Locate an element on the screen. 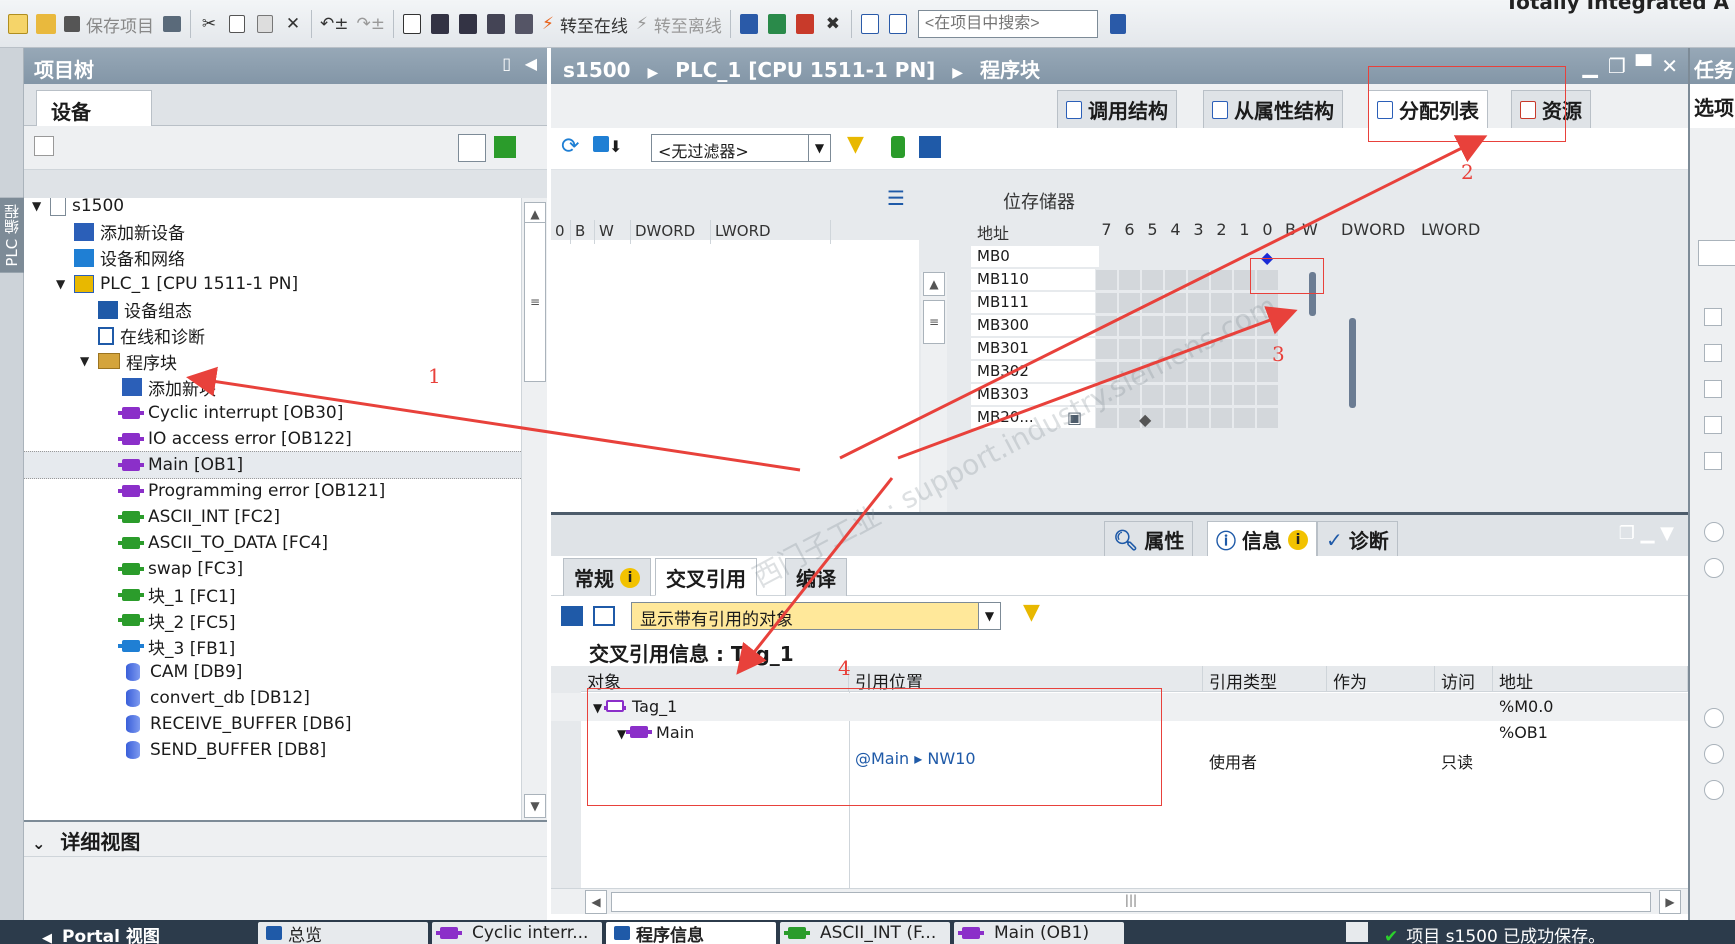 Image resolution: width=1735 pixels, height=944 pixels. split-horizontal-icon is located at coordinates (870, 24).